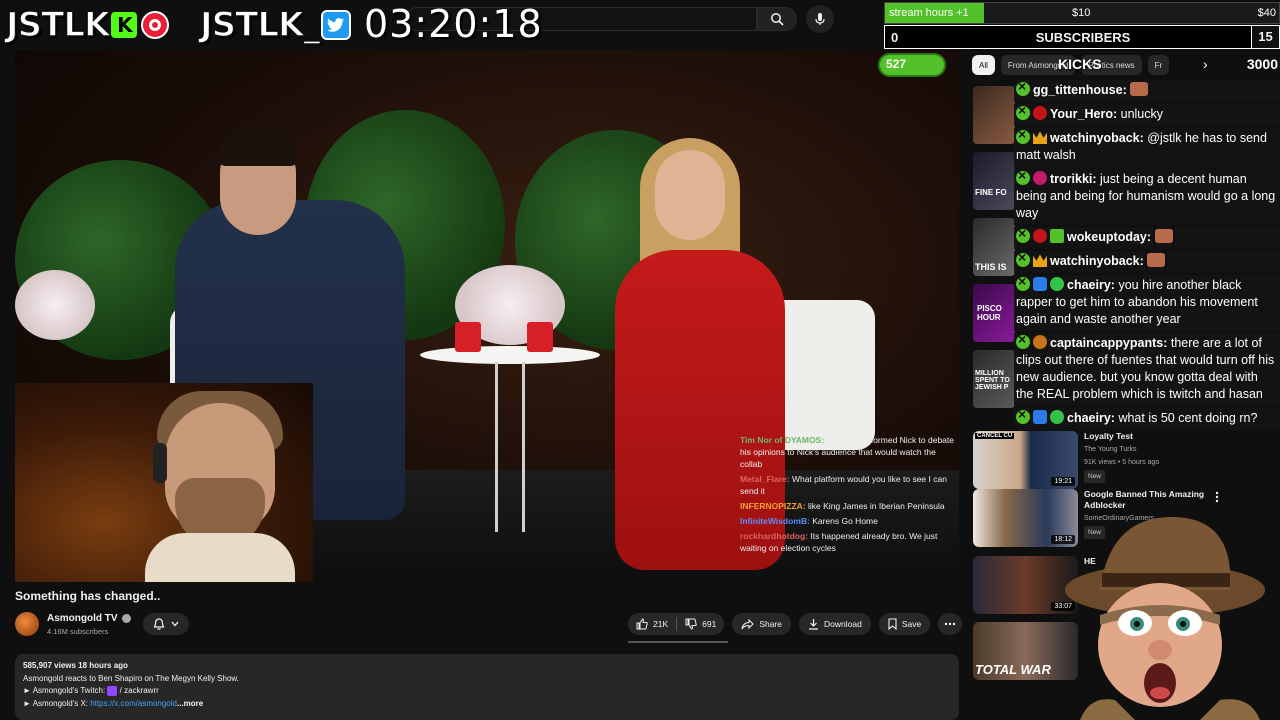 This screenshot has height=720, width=1280. Describe the element at coordinates (1040, 236) in the screenshot. I see `chat-badge-red-icon` at that location.